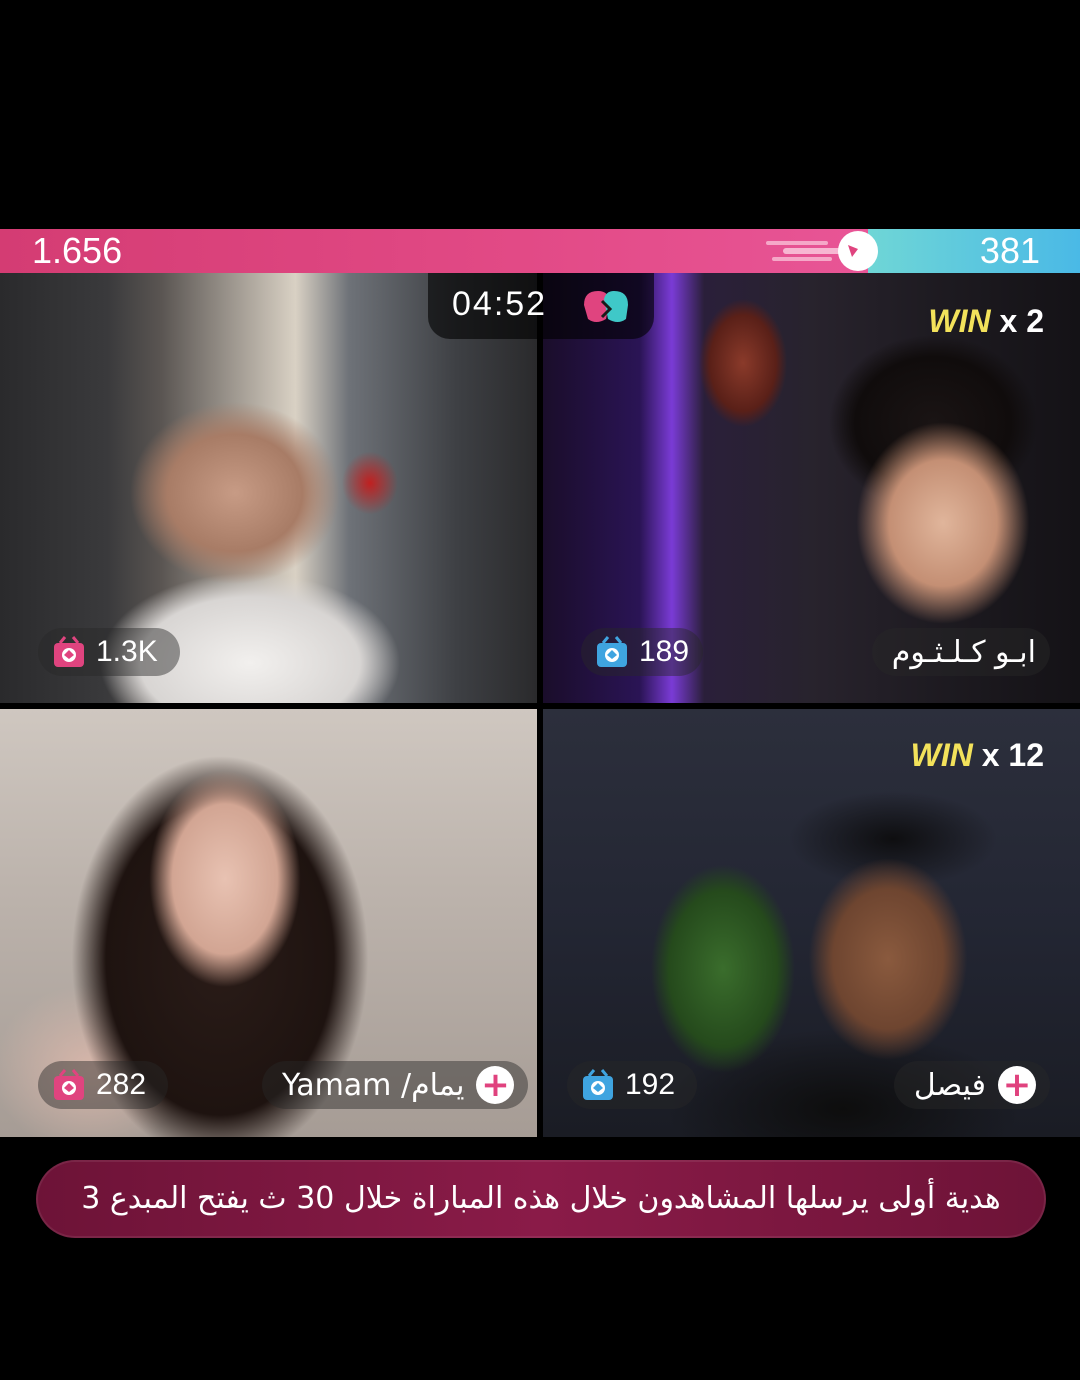 Image resolution: width=1080 pixels, height=1380 pixels. I want to click on gift-count: 189, so click(664, 651).